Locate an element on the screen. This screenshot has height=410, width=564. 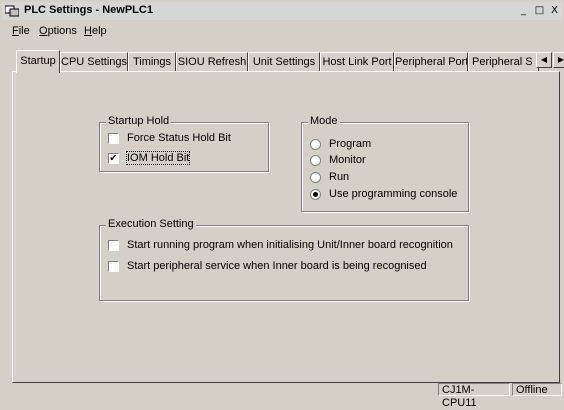
status-connection: Offline is located at coordinates (537, 389).